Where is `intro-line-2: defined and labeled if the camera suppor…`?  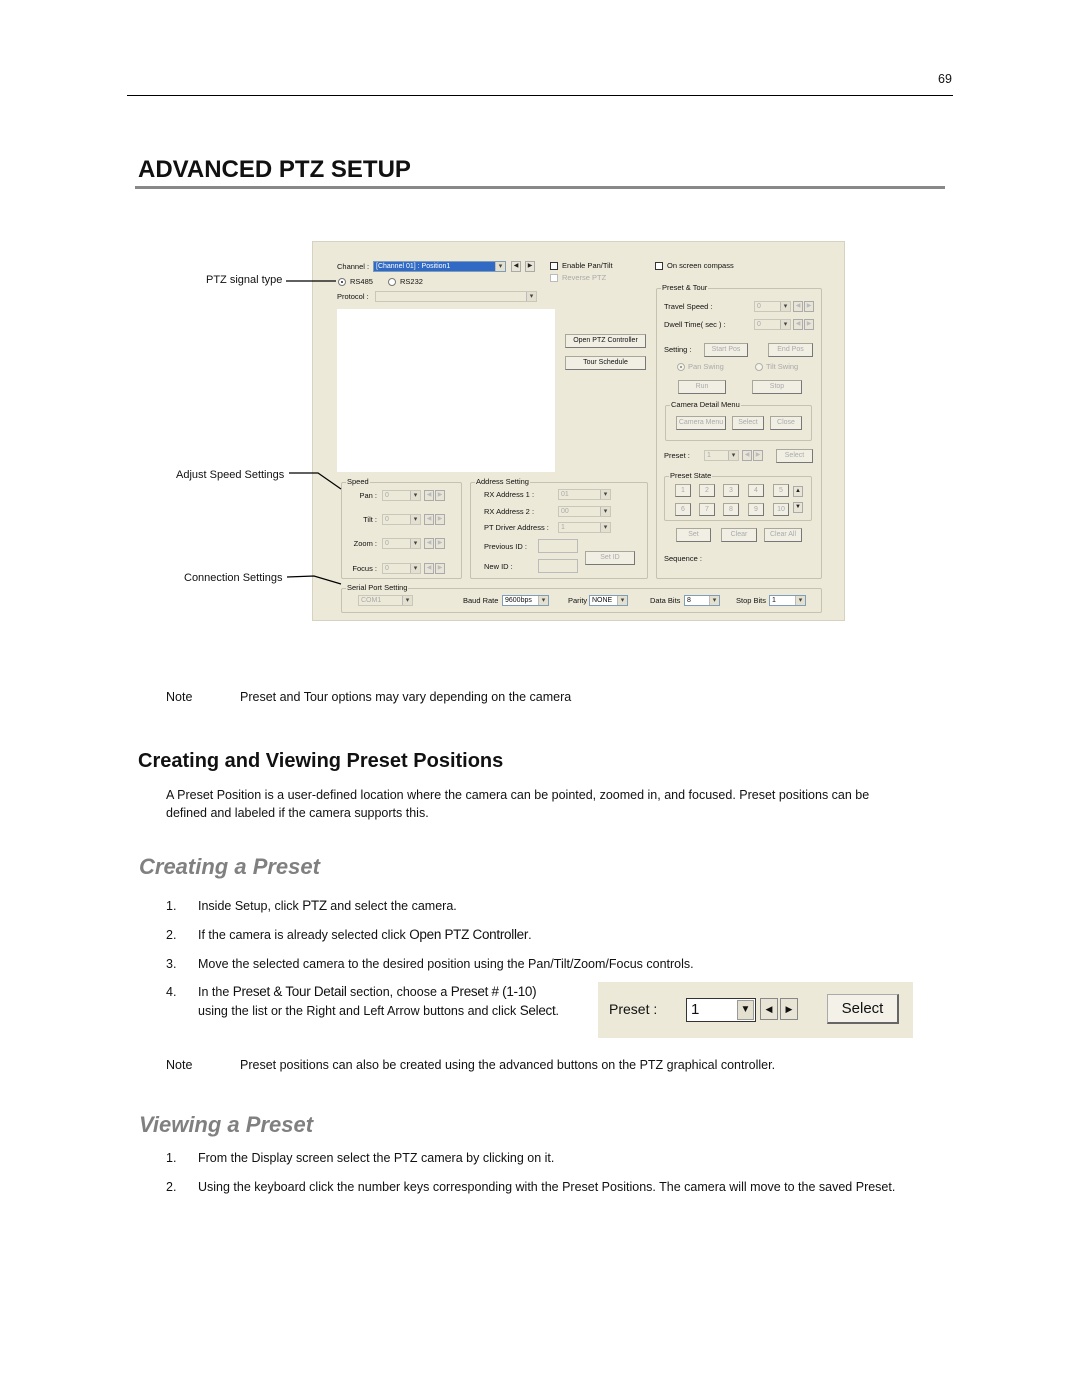 intro-line-2: defined and labeled if the camera suppor… is located at coordinates (297, 813).